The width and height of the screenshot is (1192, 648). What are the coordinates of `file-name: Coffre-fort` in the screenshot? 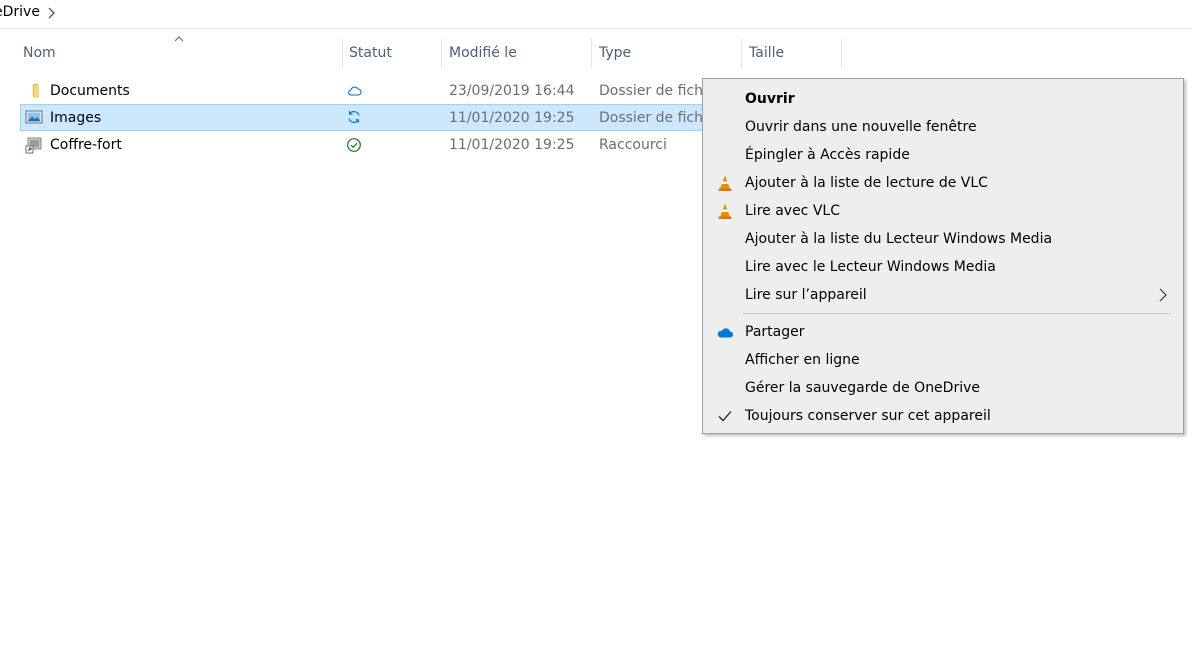 It's located at (86, 145).